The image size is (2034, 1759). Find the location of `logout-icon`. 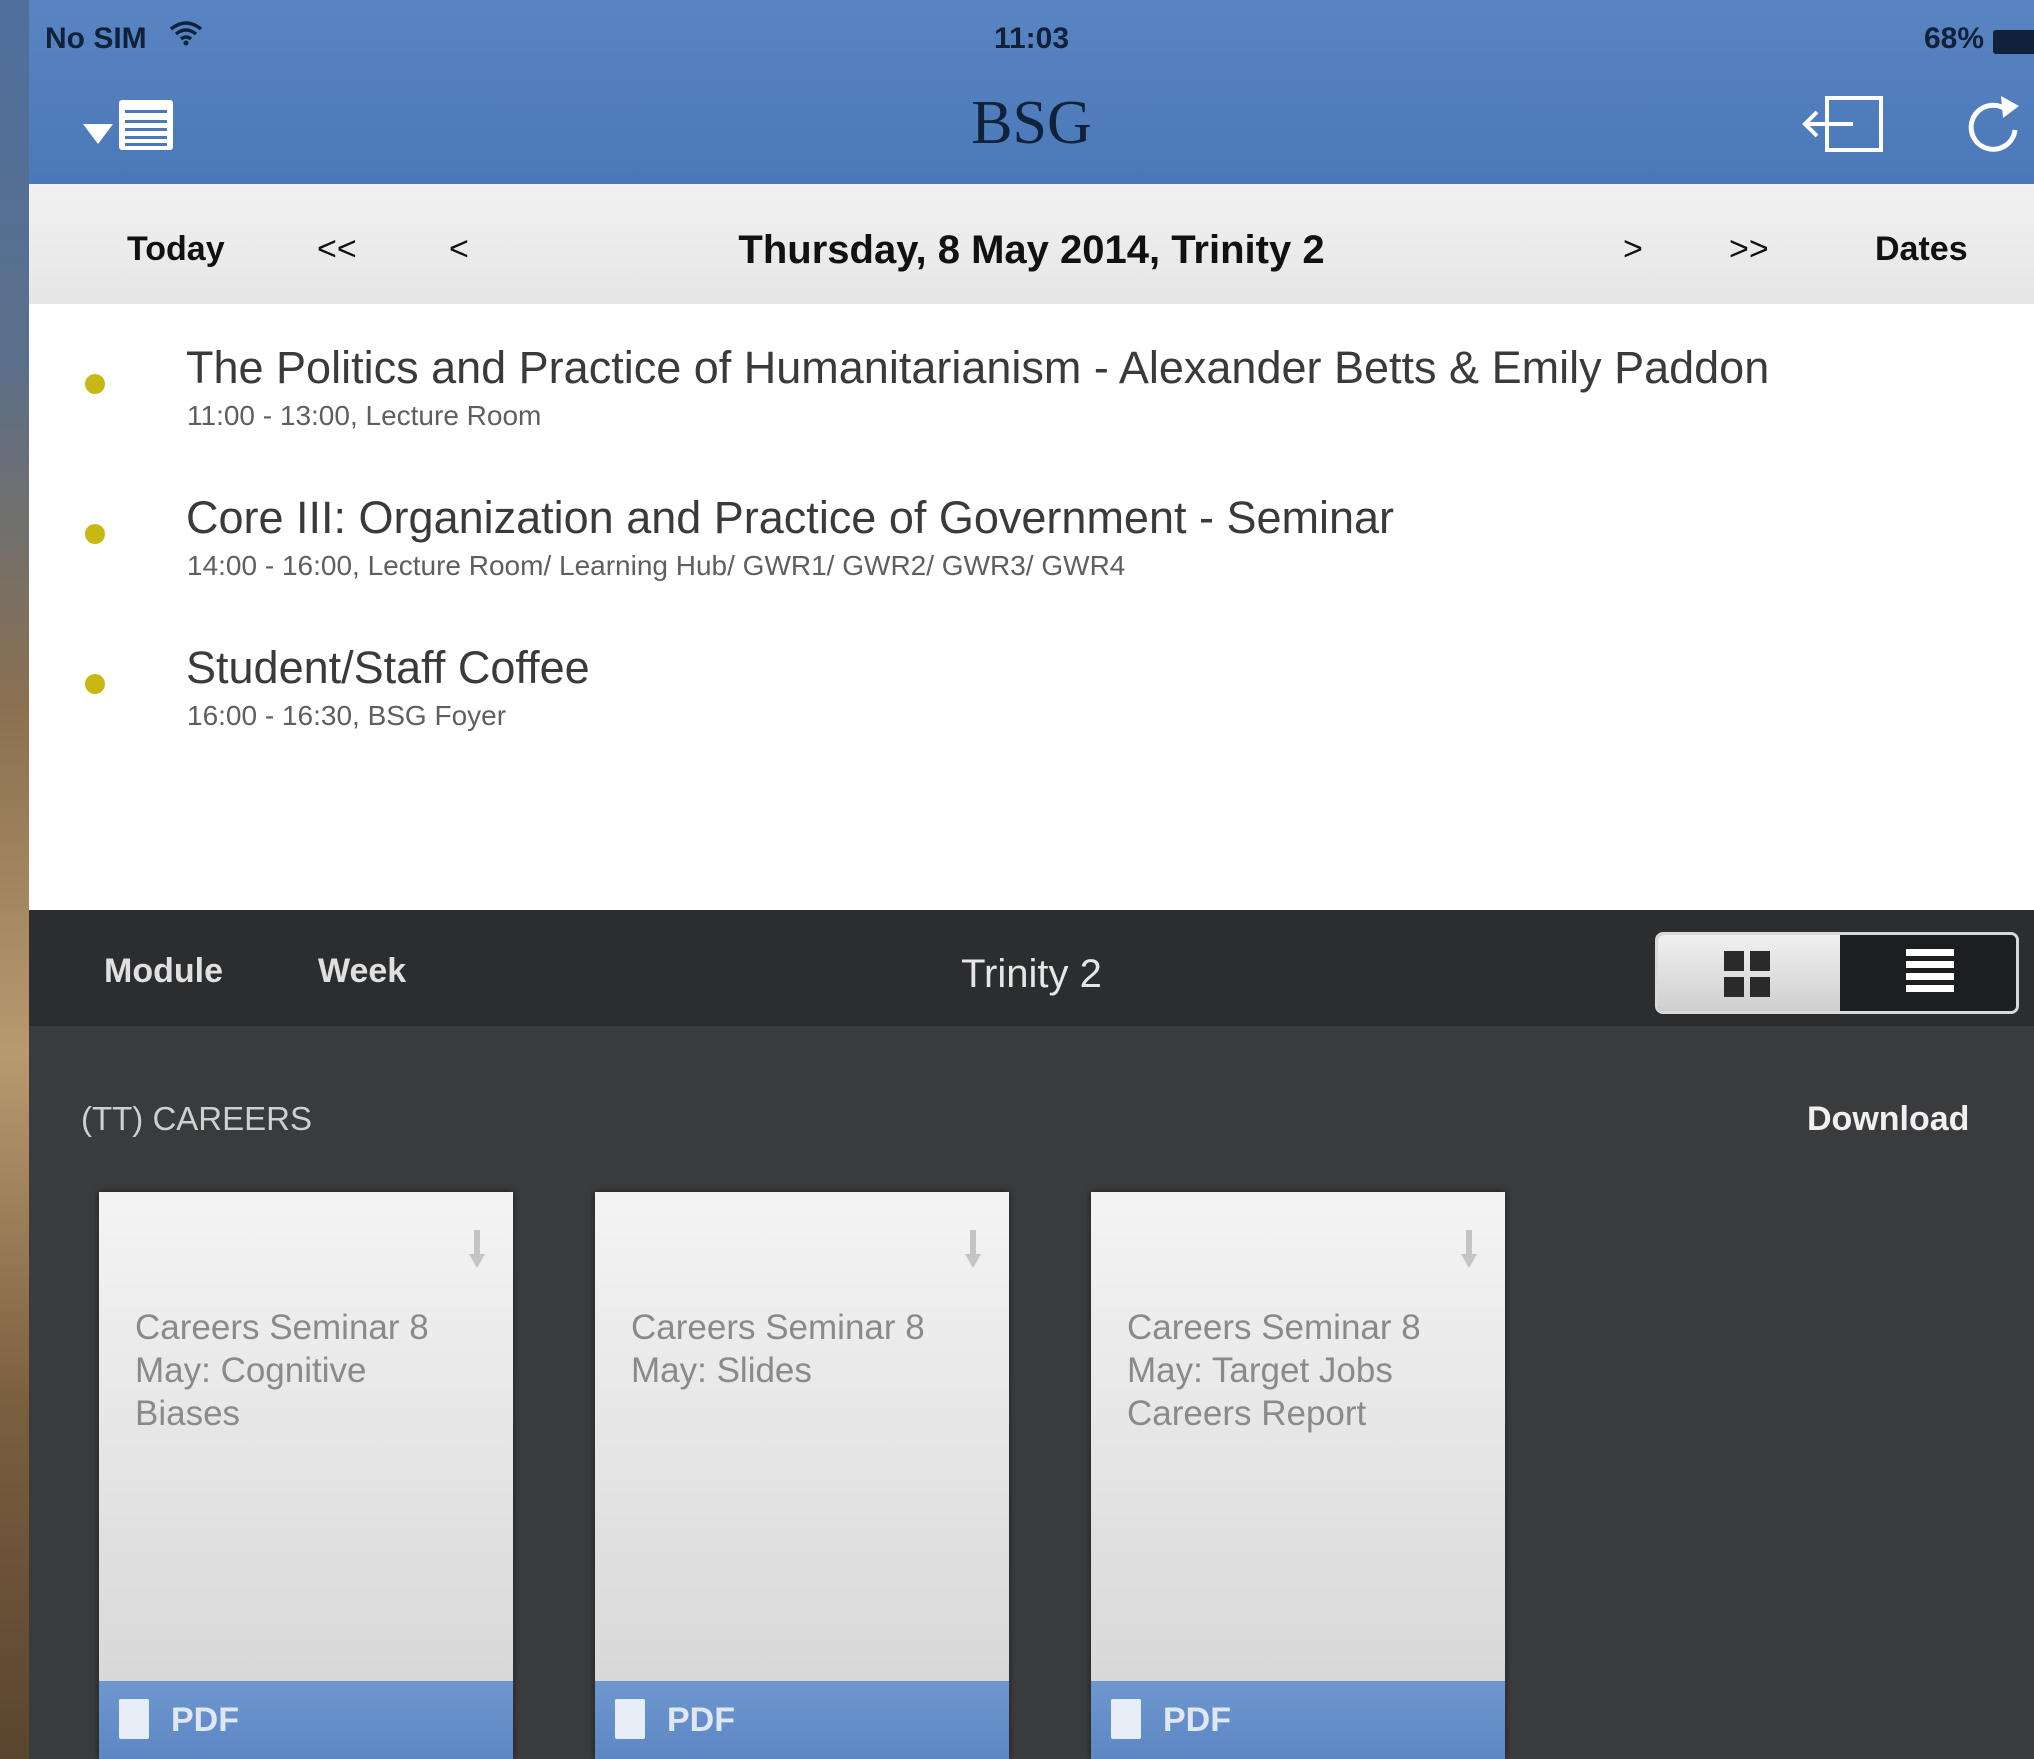

logout-icon is located at coordinates (1842, 124).